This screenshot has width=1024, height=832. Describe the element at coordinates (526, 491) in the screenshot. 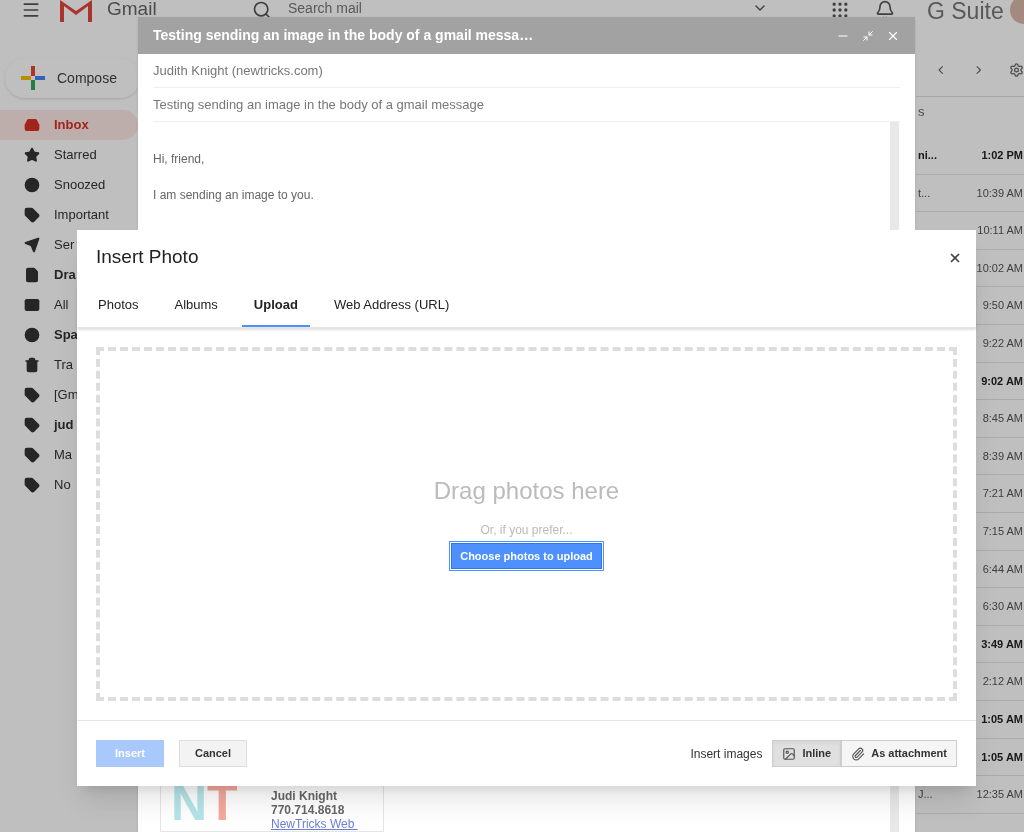

I see `drop-title: Drag photos here` at that location.